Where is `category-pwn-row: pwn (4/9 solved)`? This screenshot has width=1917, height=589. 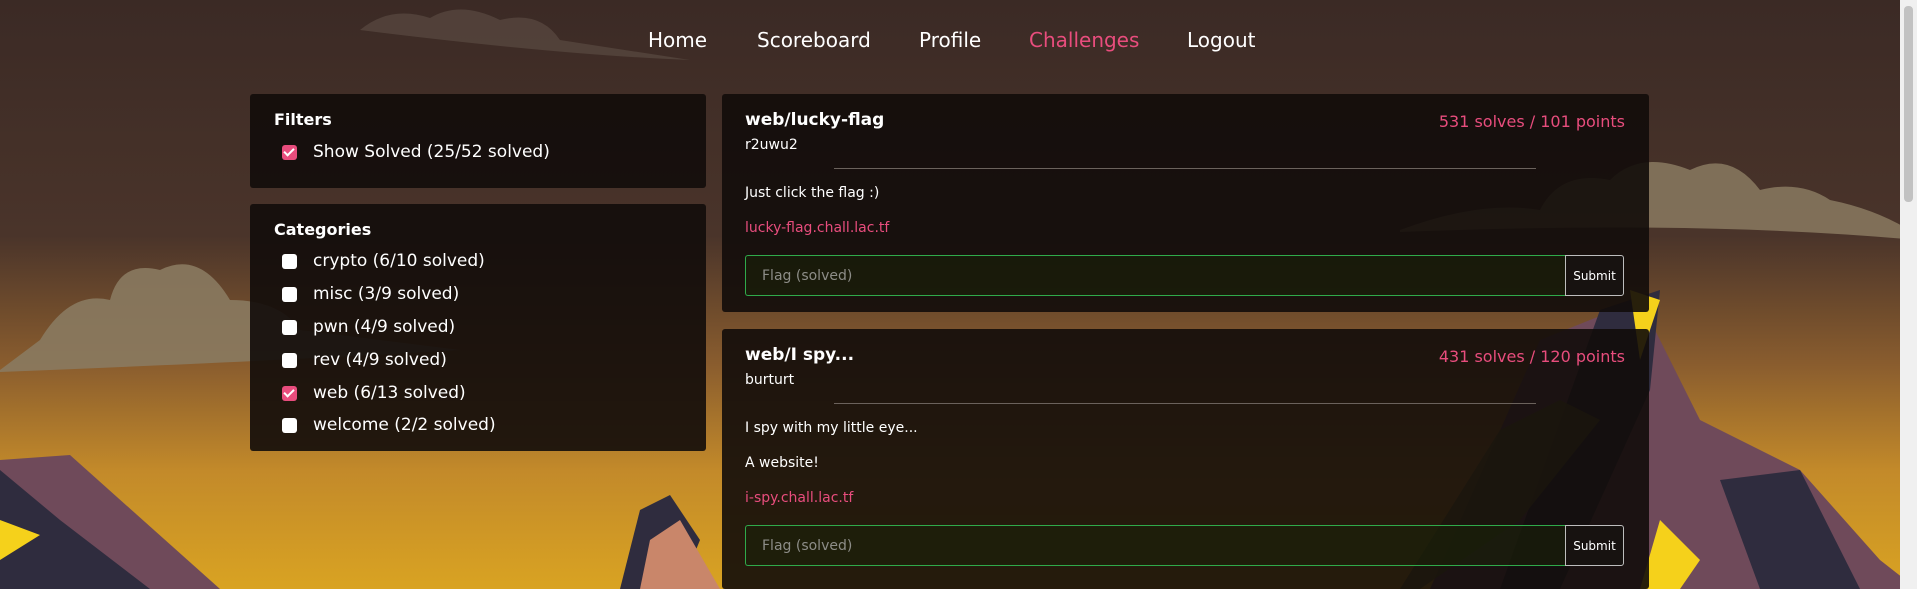
category-pwn-row: pwn (4/9 solved) is located at coordinates (368, 327).